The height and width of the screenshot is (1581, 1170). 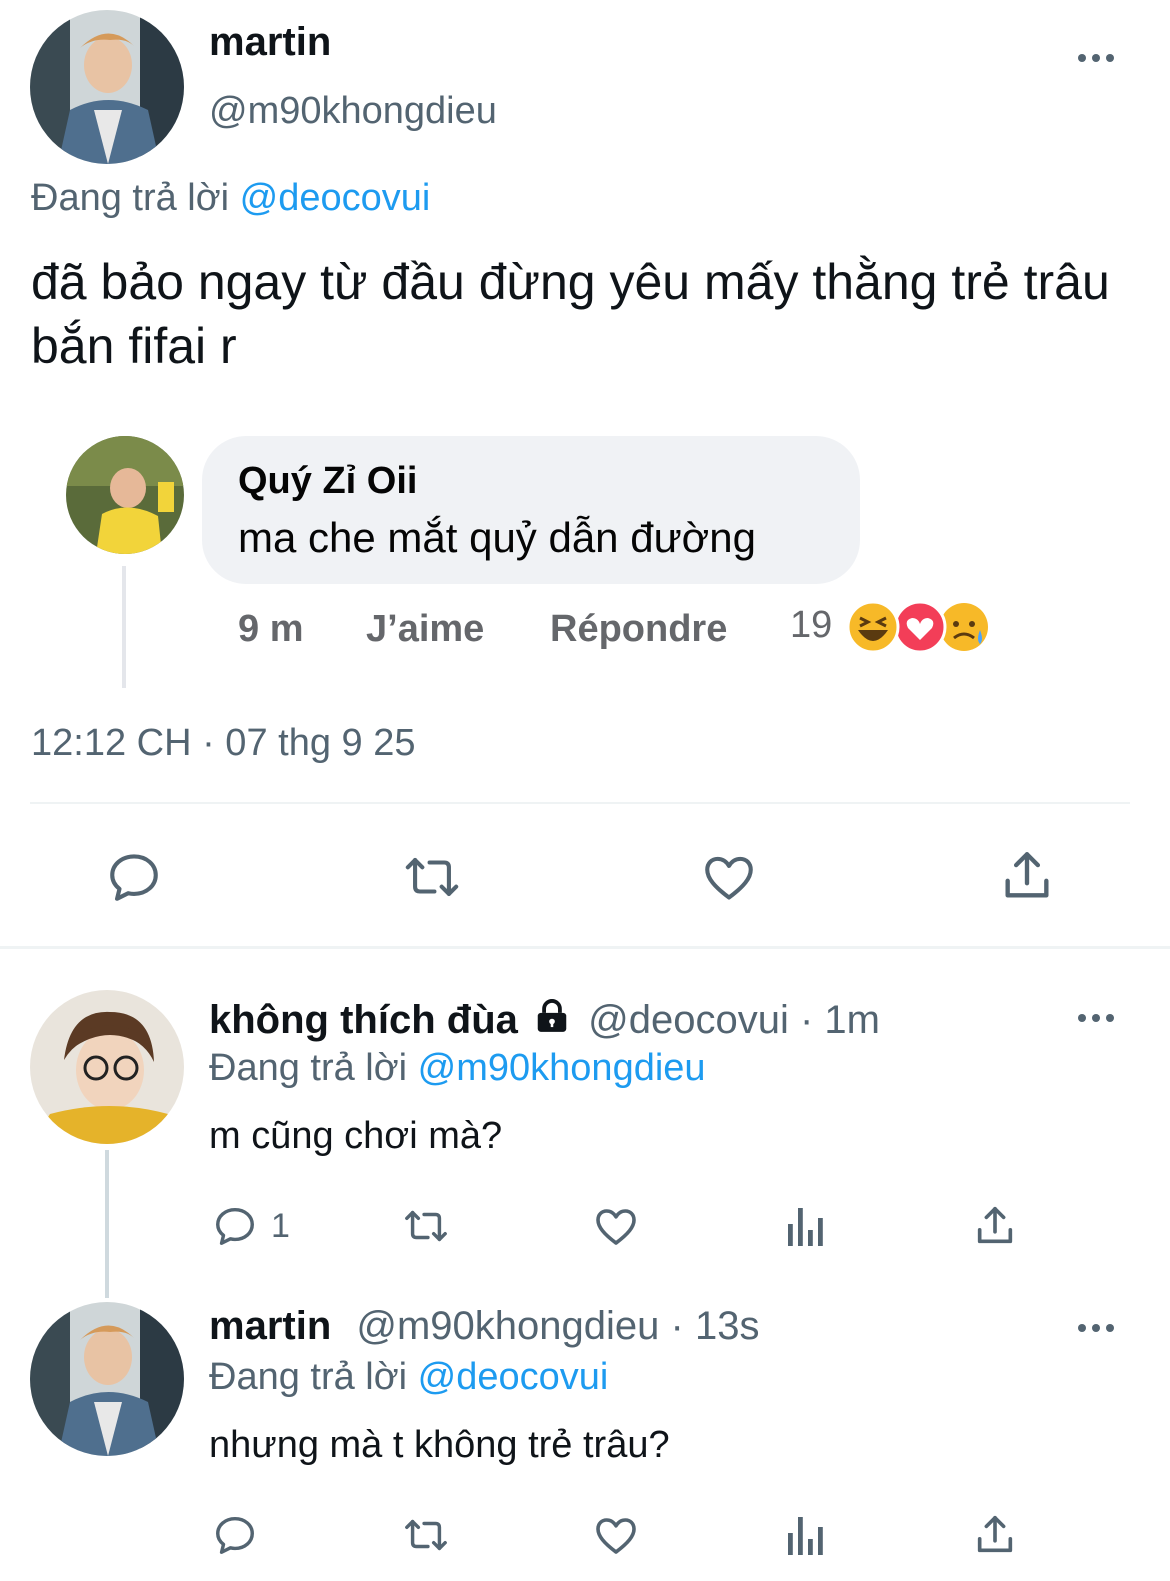 I want to click on display-name: martin, so click(x=270, y=42).